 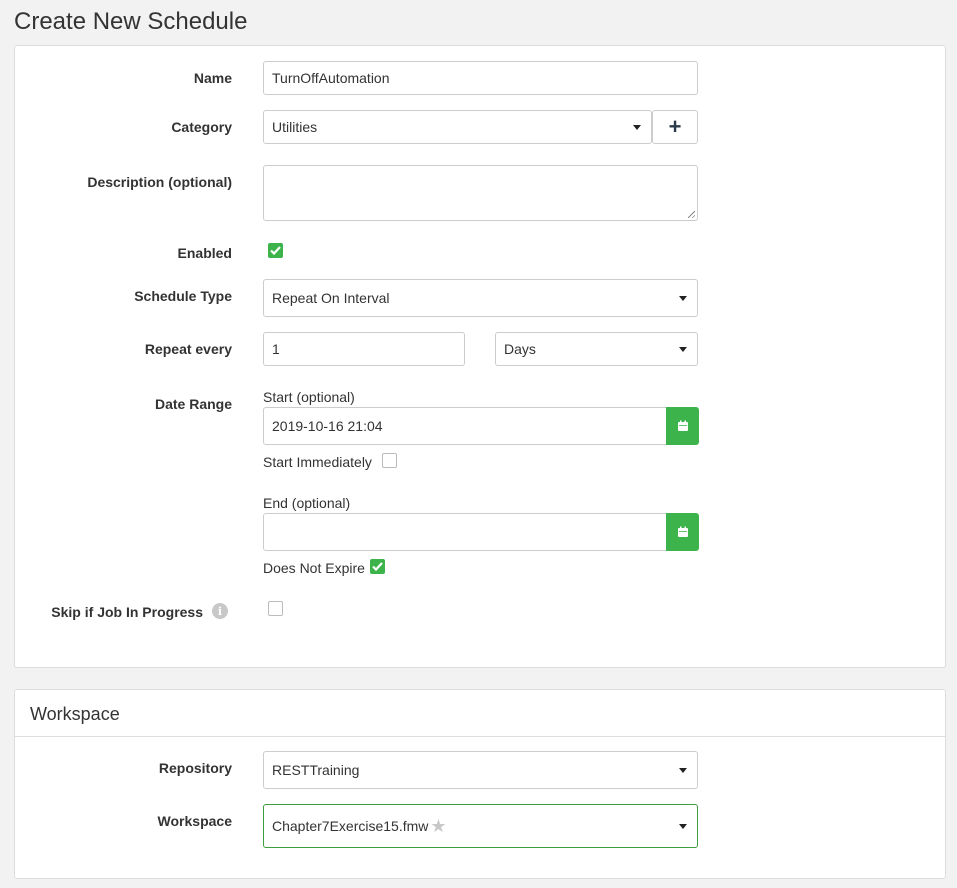 What do you see at coordinates (309, 397) in the screenshot?
I see `start-label: Start (optional)` at bounding box center [309, 397].